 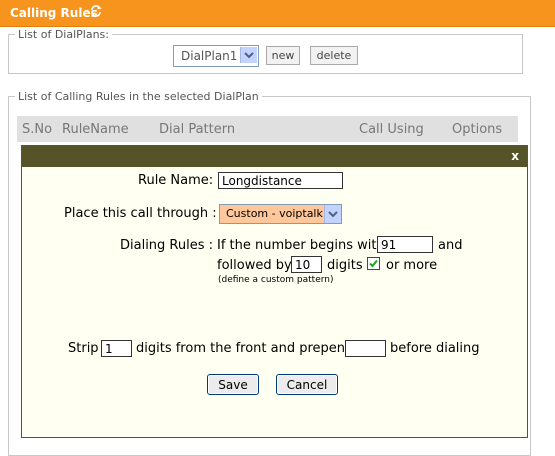 What do you see at coordinates (345, 265) in the screenshot?
I see `digits-text: digits` at bounding box center [345, 265].